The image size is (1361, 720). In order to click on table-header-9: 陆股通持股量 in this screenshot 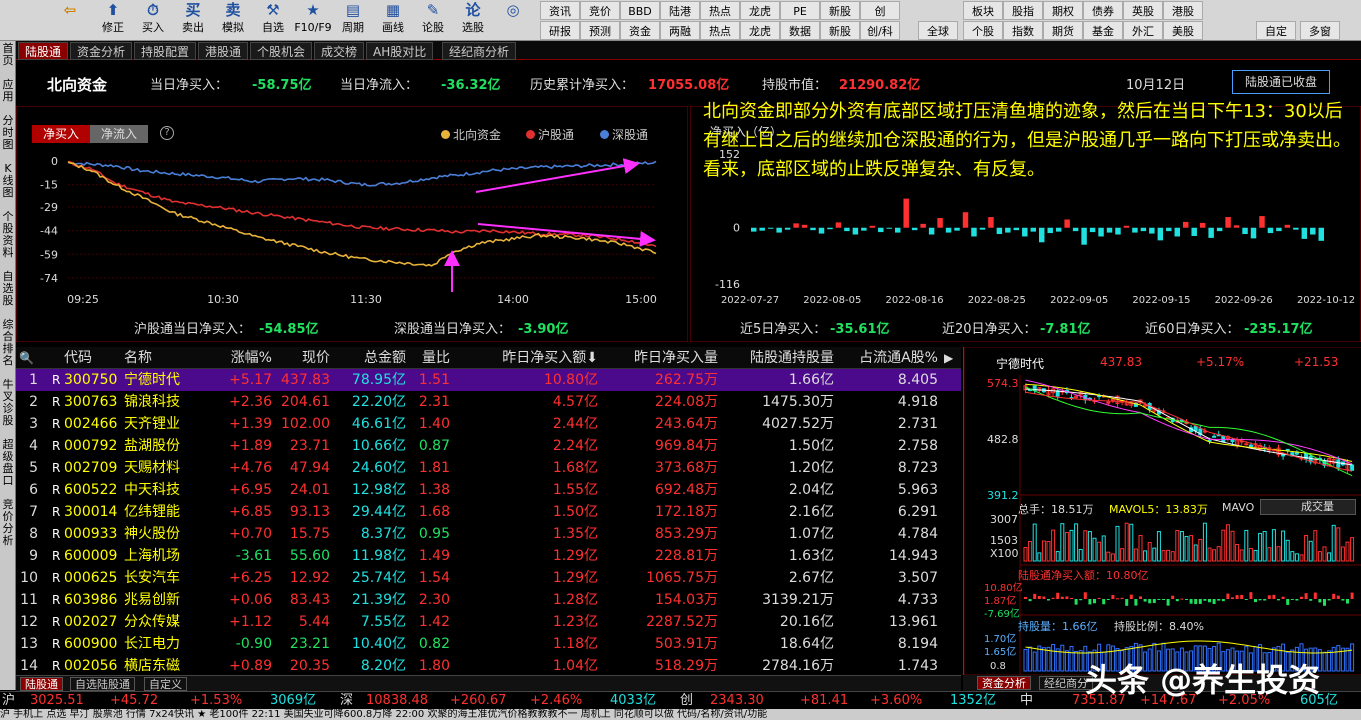, I will do `click(776, 358)`.